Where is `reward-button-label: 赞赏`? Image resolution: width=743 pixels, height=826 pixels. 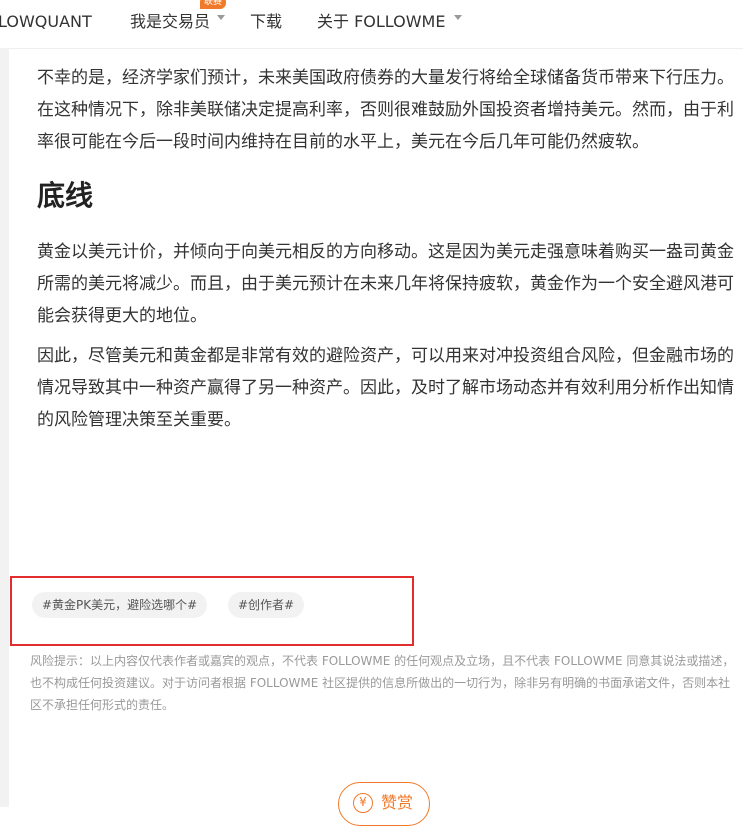 reward-button-label: 赞赏 is located at coordinates (397, 802).